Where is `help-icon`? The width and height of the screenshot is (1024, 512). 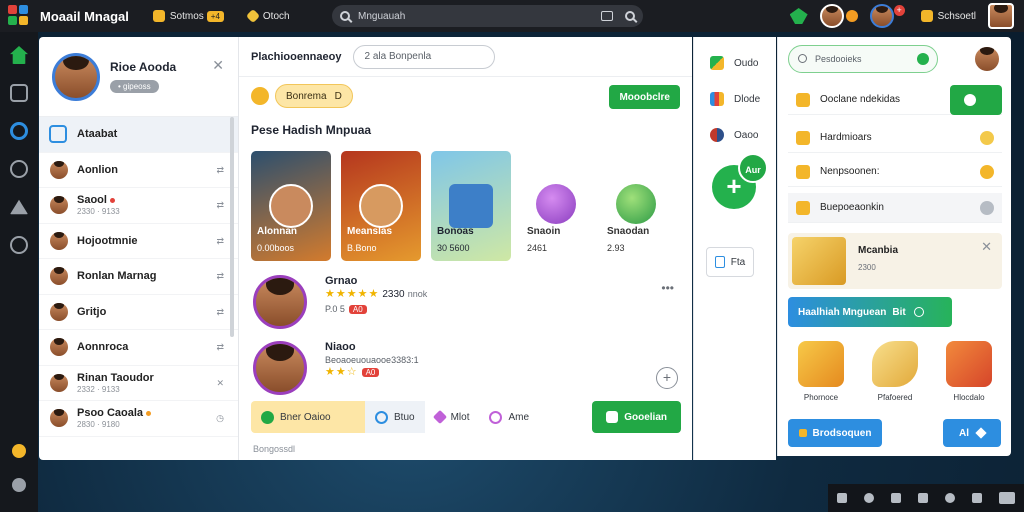
help-icon is located at coordinates (19, 485).